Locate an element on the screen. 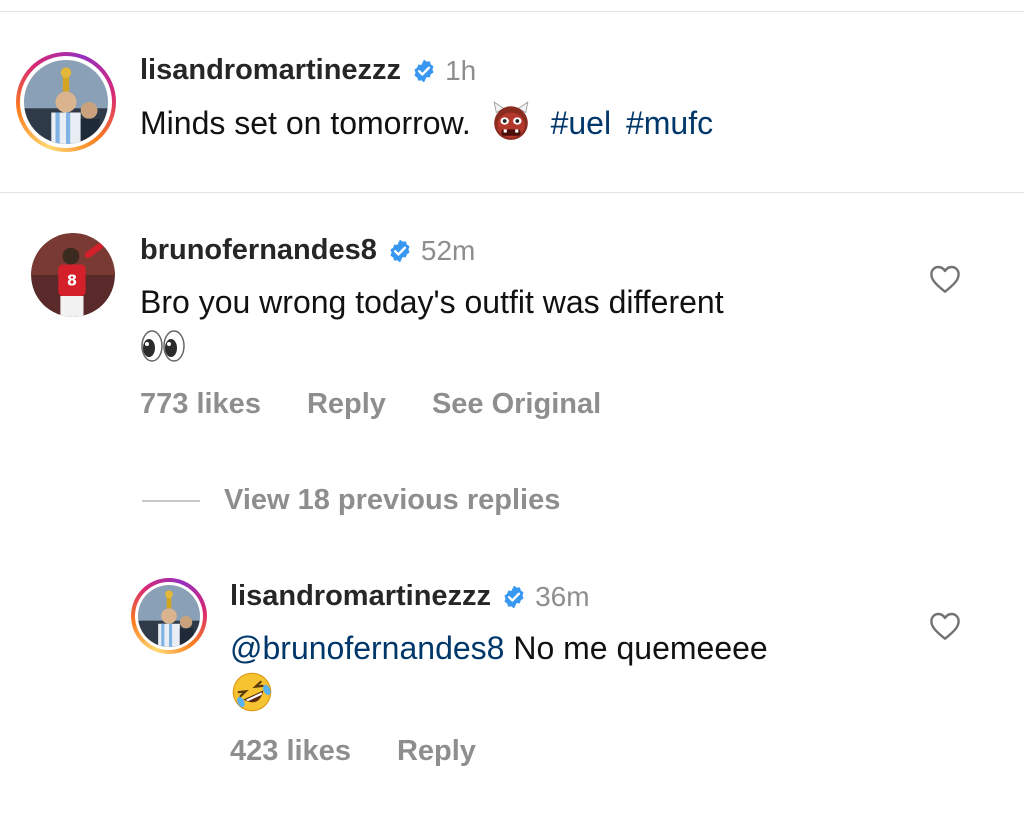  post-author-avatar is located at coordinates (66, 102).